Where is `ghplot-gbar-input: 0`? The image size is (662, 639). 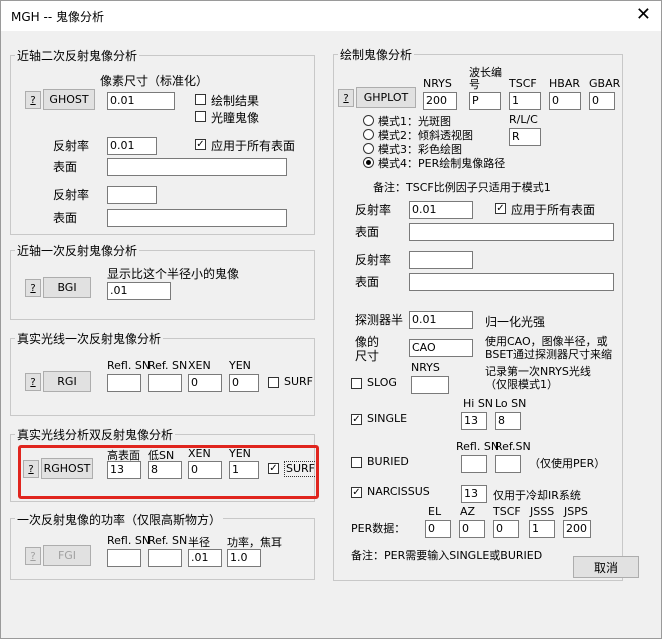
ghplot-gbar-input: 0 is located at coordinates (602, 101).